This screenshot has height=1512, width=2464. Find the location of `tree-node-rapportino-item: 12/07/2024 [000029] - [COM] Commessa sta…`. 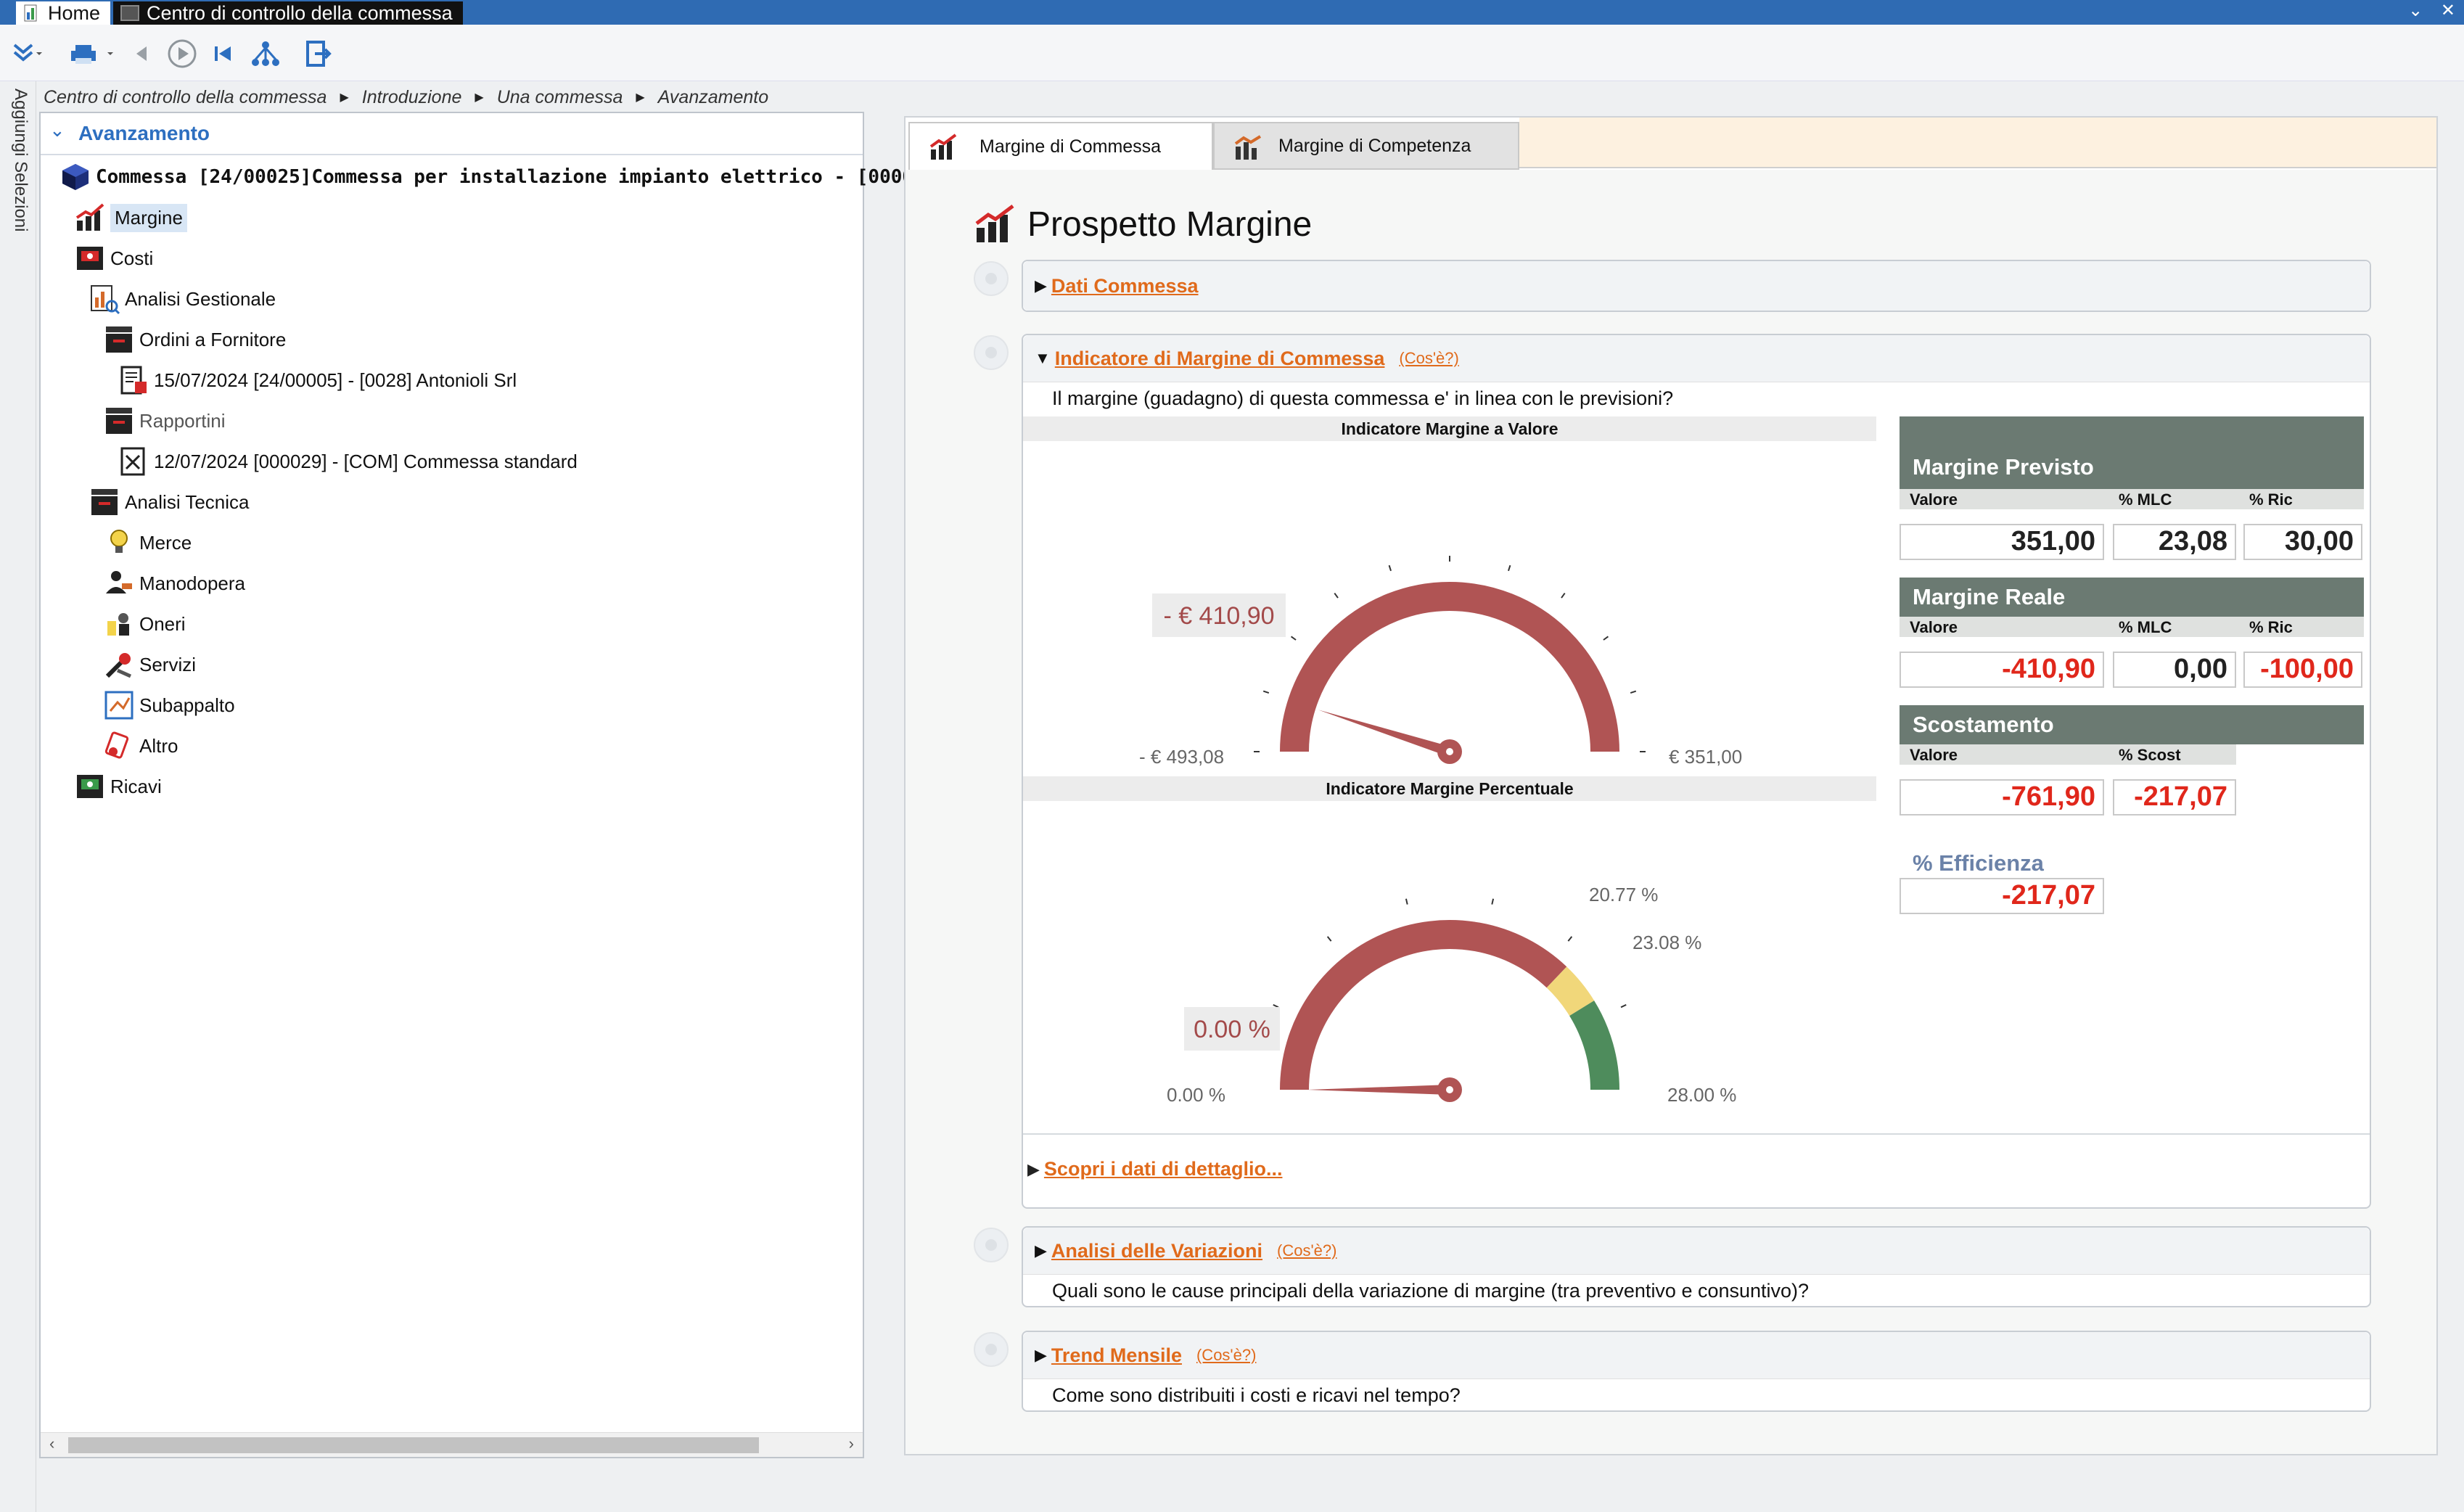

tree-node-rapportino-item: 12/07/2024 [000029] - [COM] Commessa sta… is located at coordinates (348, 462).